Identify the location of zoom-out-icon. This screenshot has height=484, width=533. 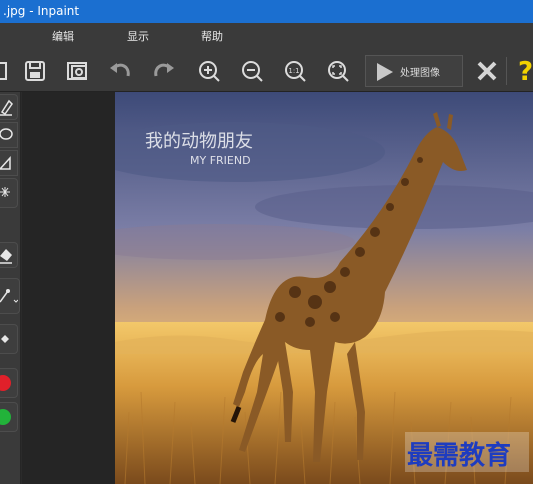
(252, 71).